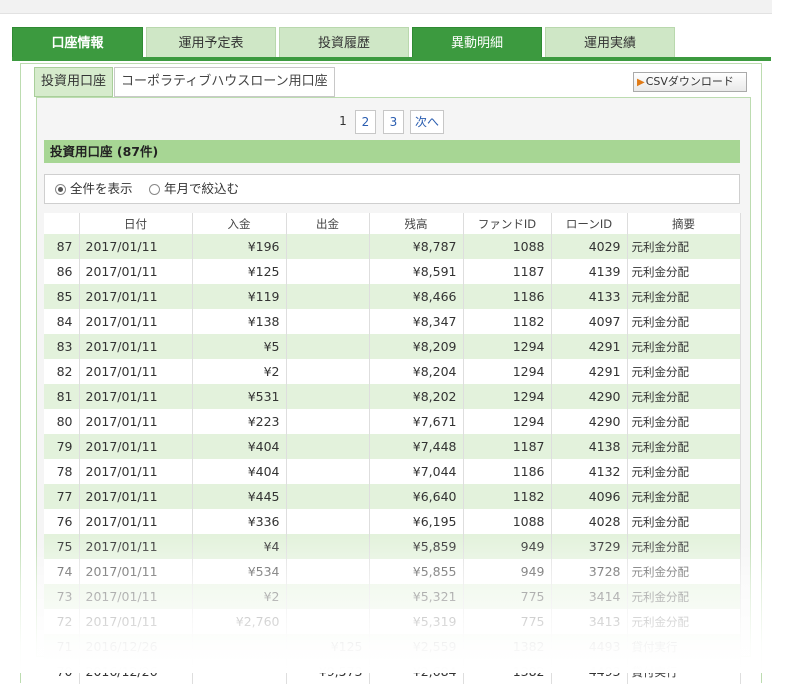 The height and width of the screenshot is (684, 787). Describe the element at coordinates (589, 396) in the screenshot. I see `cell-loan-id: 4290` at that location.